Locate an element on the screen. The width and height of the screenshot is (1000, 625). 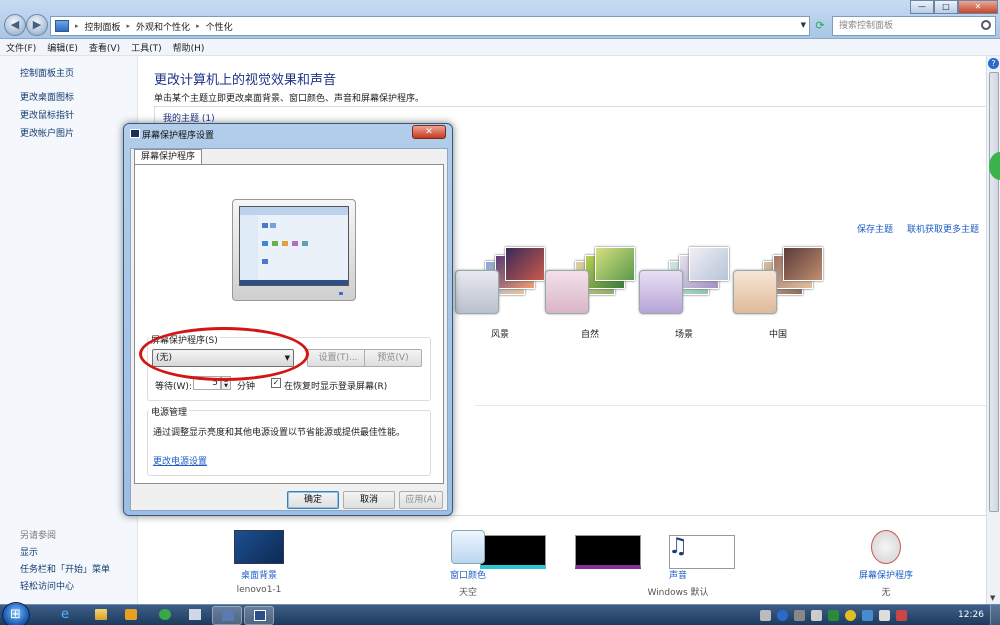
maximize-button: □ is located at coordinates (946, 7).